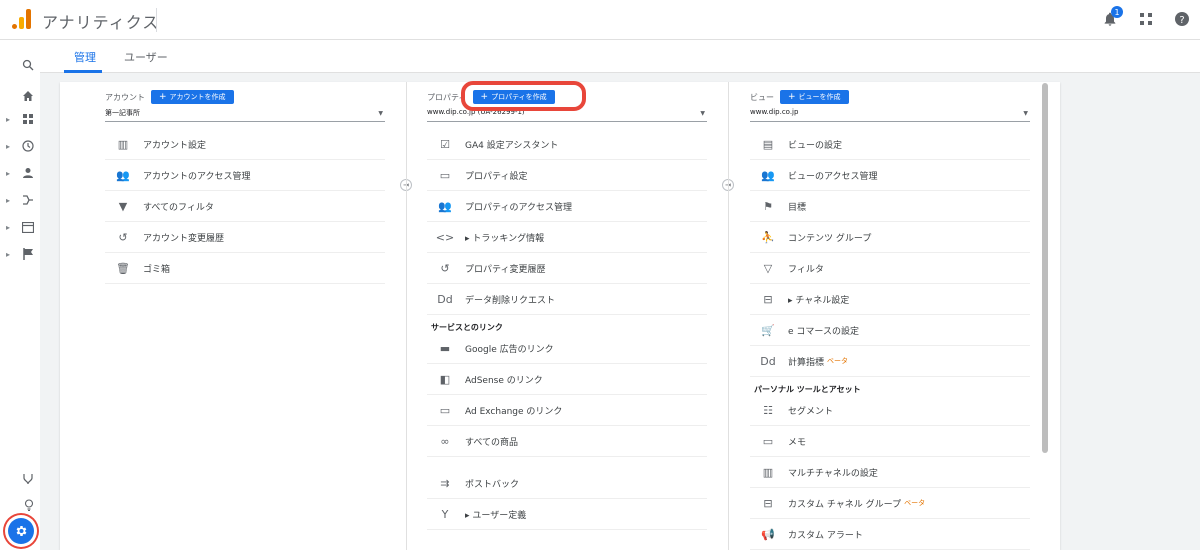 This screenshot has width=1200, height=550. What do you see at coordinates (146, 57) in the screenshot?
I see `tab-user: ユーザー` at bounding box center [146, 57].